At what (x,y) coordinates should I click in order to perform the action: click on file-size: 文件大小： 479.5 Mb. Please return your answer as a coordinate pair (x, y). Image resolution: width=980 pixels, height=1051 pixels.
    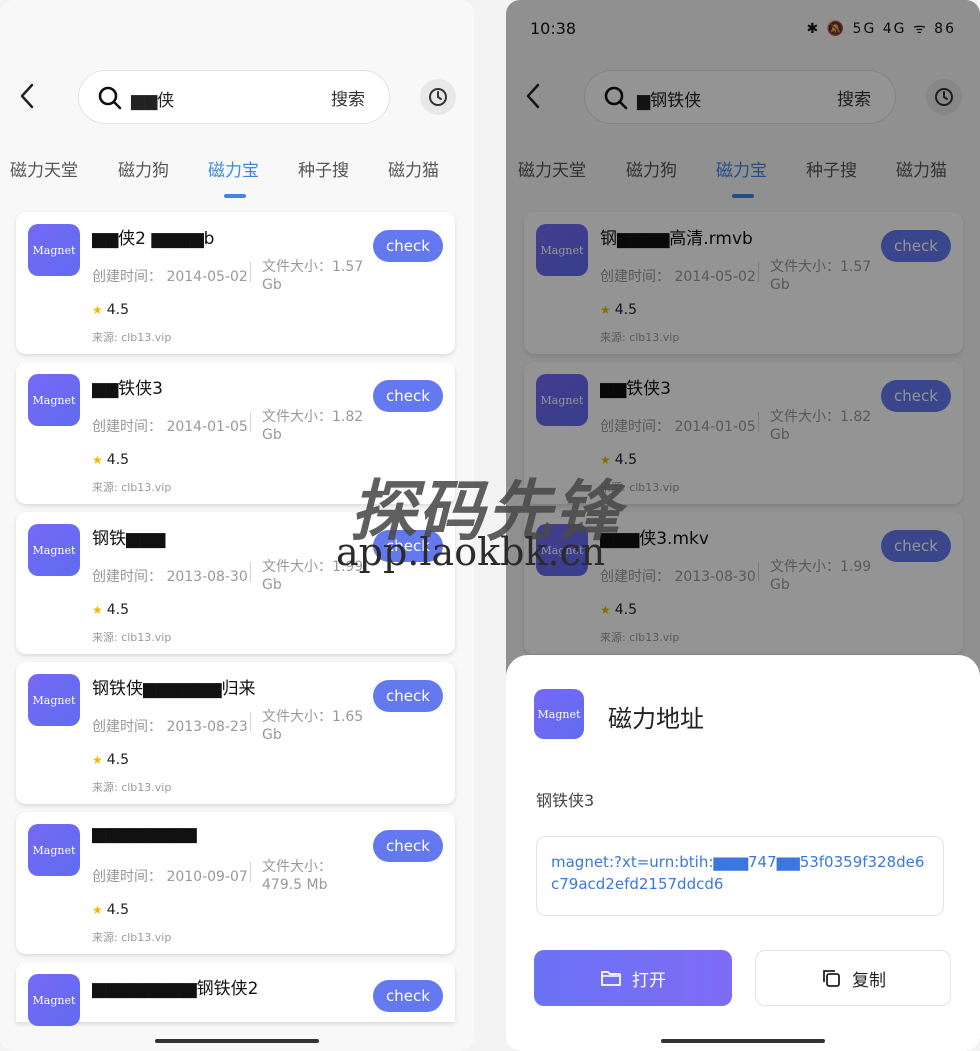
    Looking at the image, I should click on (317, 876).